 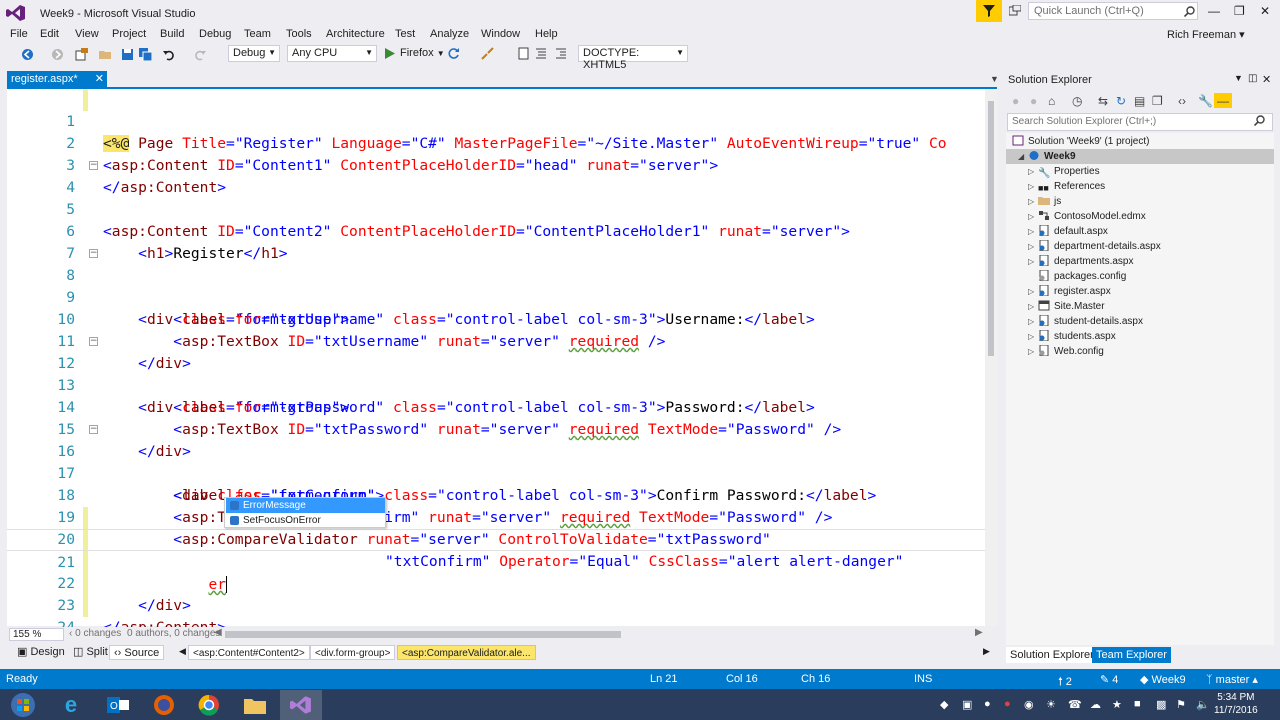 What do you see at coordinates (561, 53) in the screenshot?
I see `indent-icon` at bounding box center [561, 53].